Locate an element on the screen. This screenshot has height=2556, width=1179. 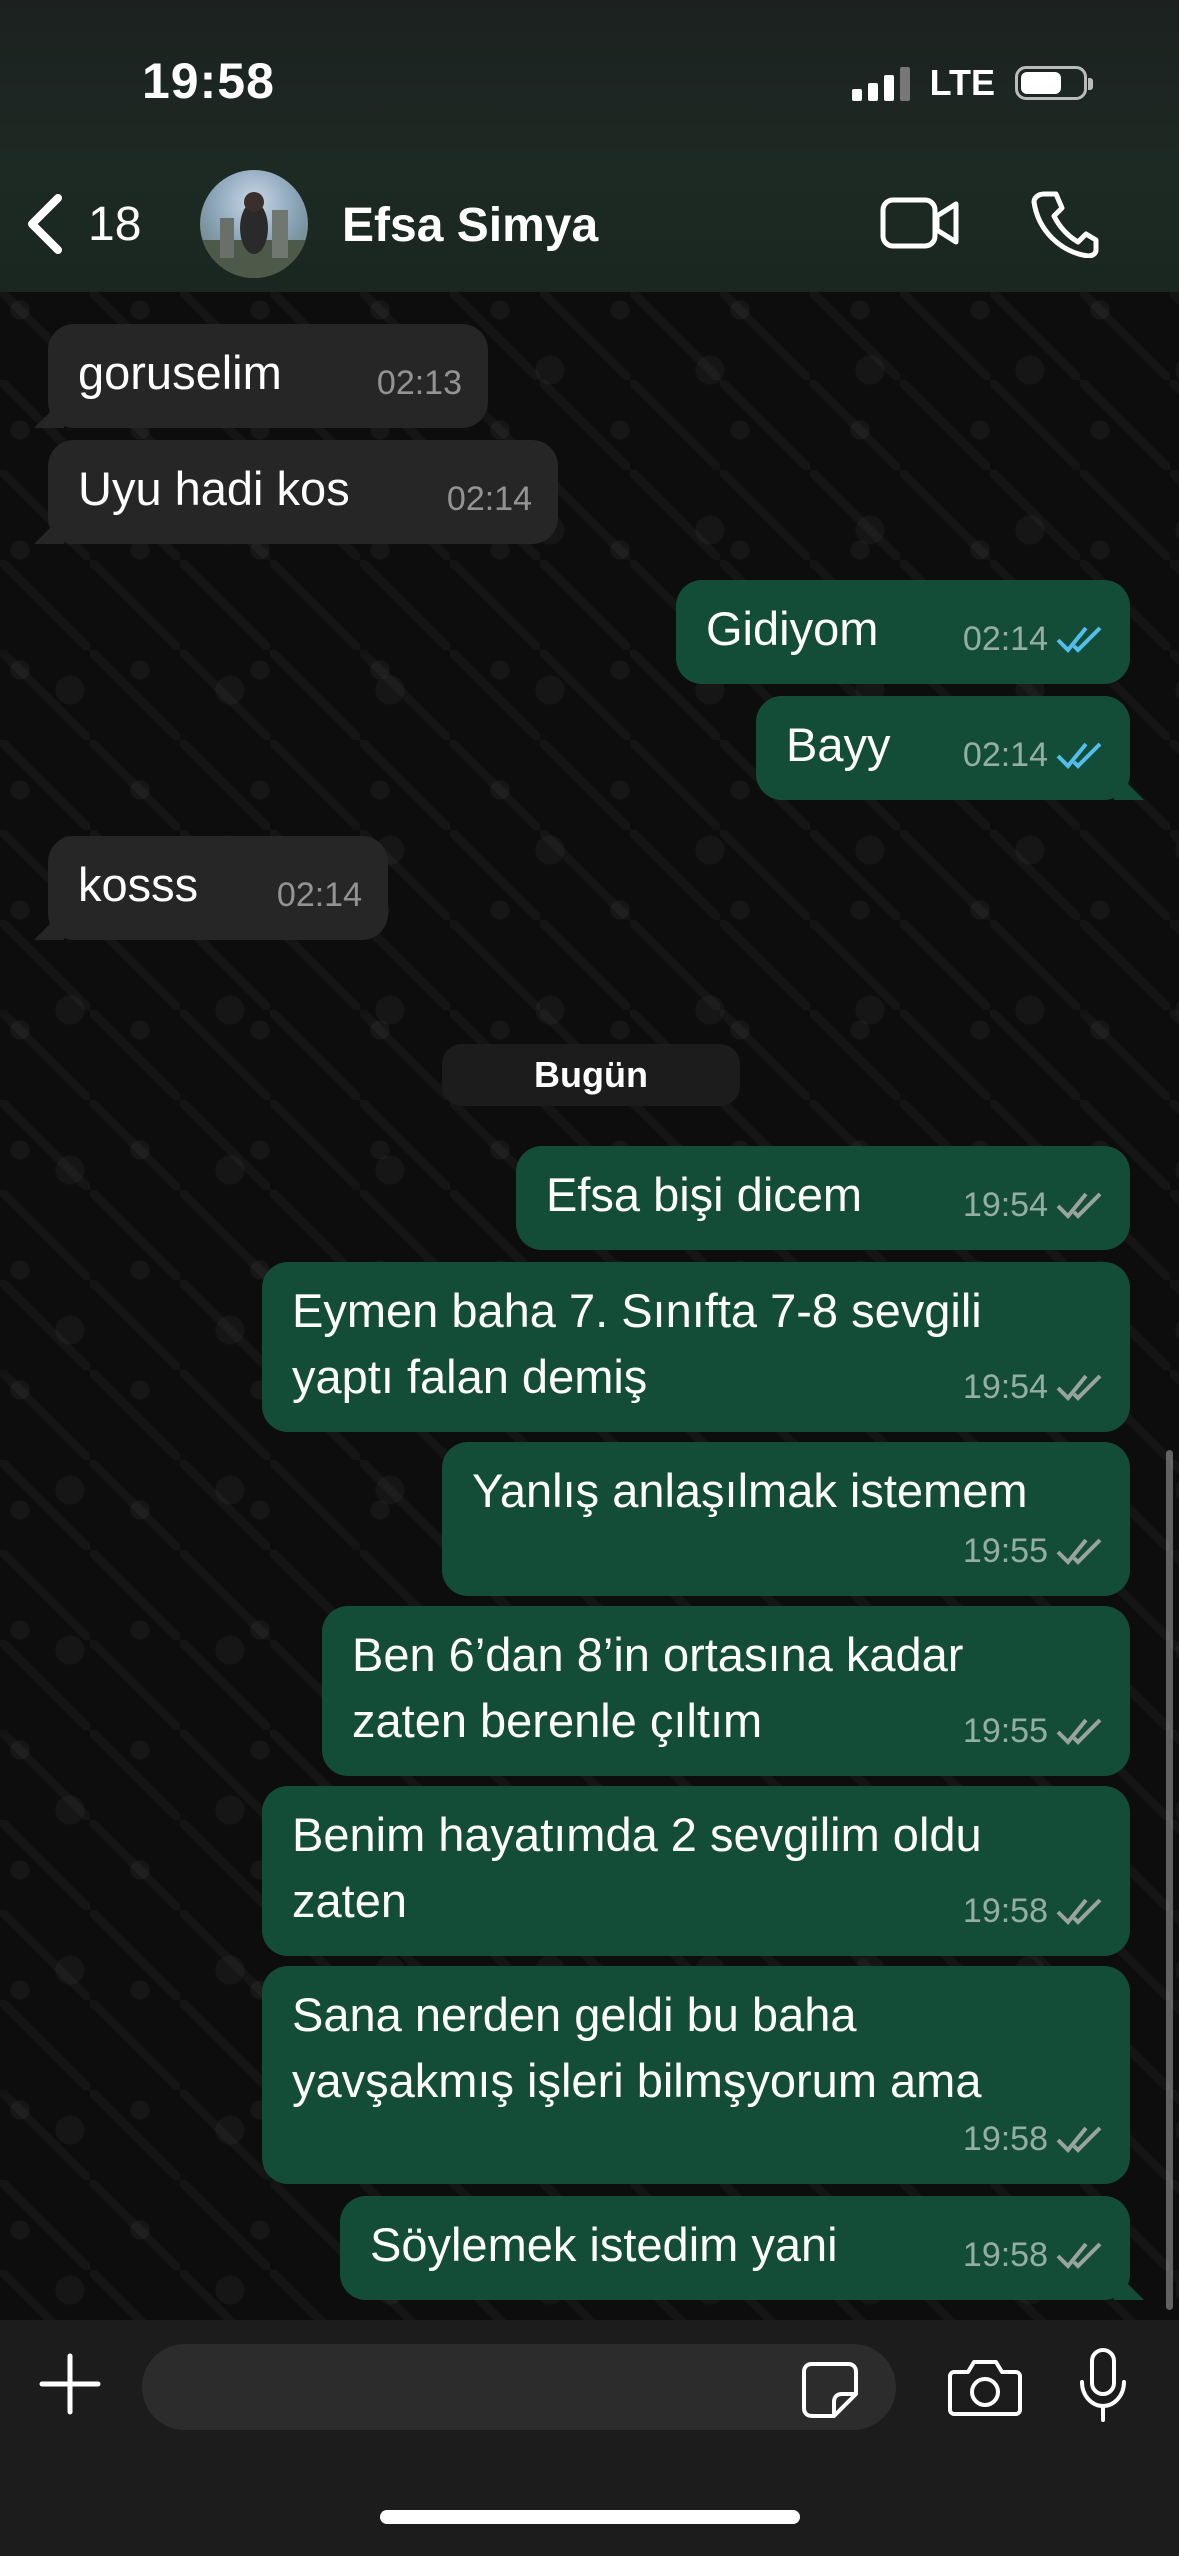
message-bubble-outgoing: Efsa bişi dicem 19:54 is located at coordinates (823, 1198).